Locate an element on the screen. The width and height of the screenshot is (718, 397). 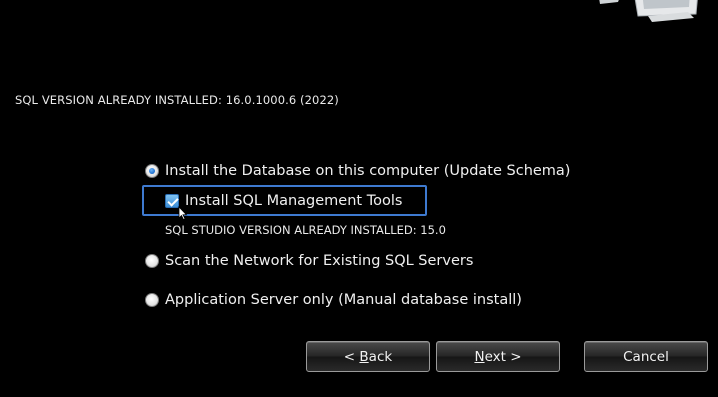
back-button: < Back is located at coordinates (368, 356).